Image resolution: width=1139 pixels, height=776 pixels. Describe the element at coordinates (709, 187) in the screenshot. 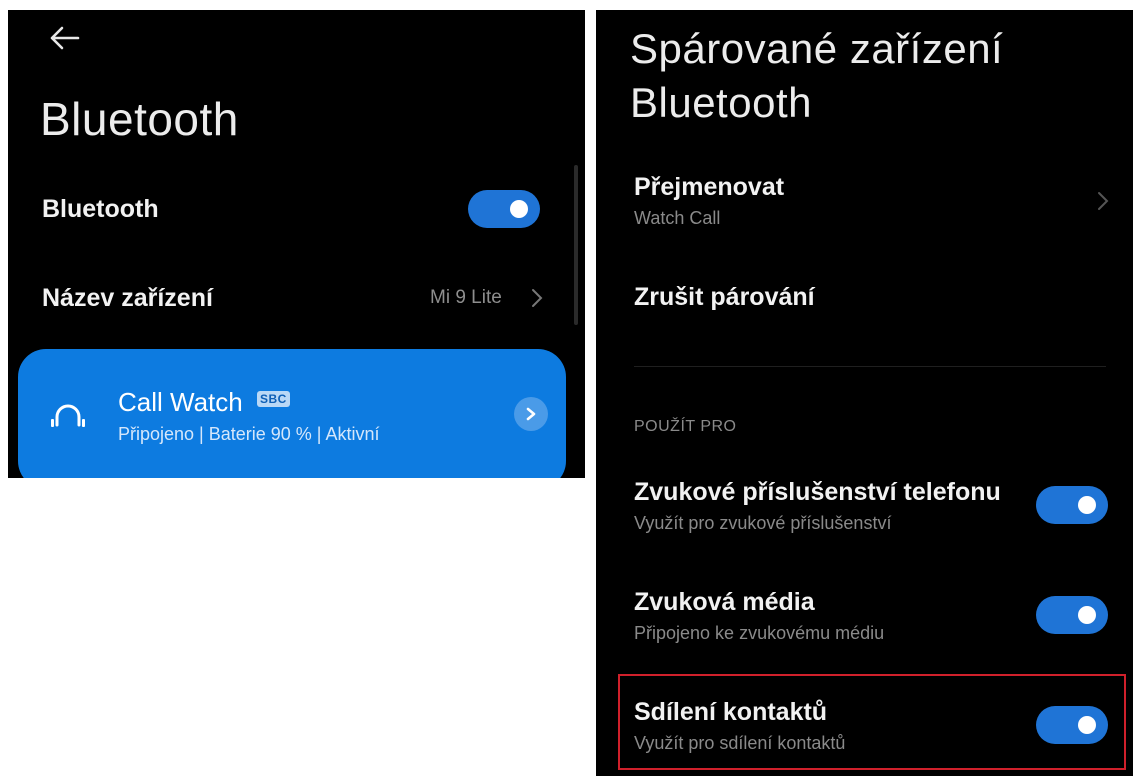

I see `rename-label: Přejmenovat` at that location.